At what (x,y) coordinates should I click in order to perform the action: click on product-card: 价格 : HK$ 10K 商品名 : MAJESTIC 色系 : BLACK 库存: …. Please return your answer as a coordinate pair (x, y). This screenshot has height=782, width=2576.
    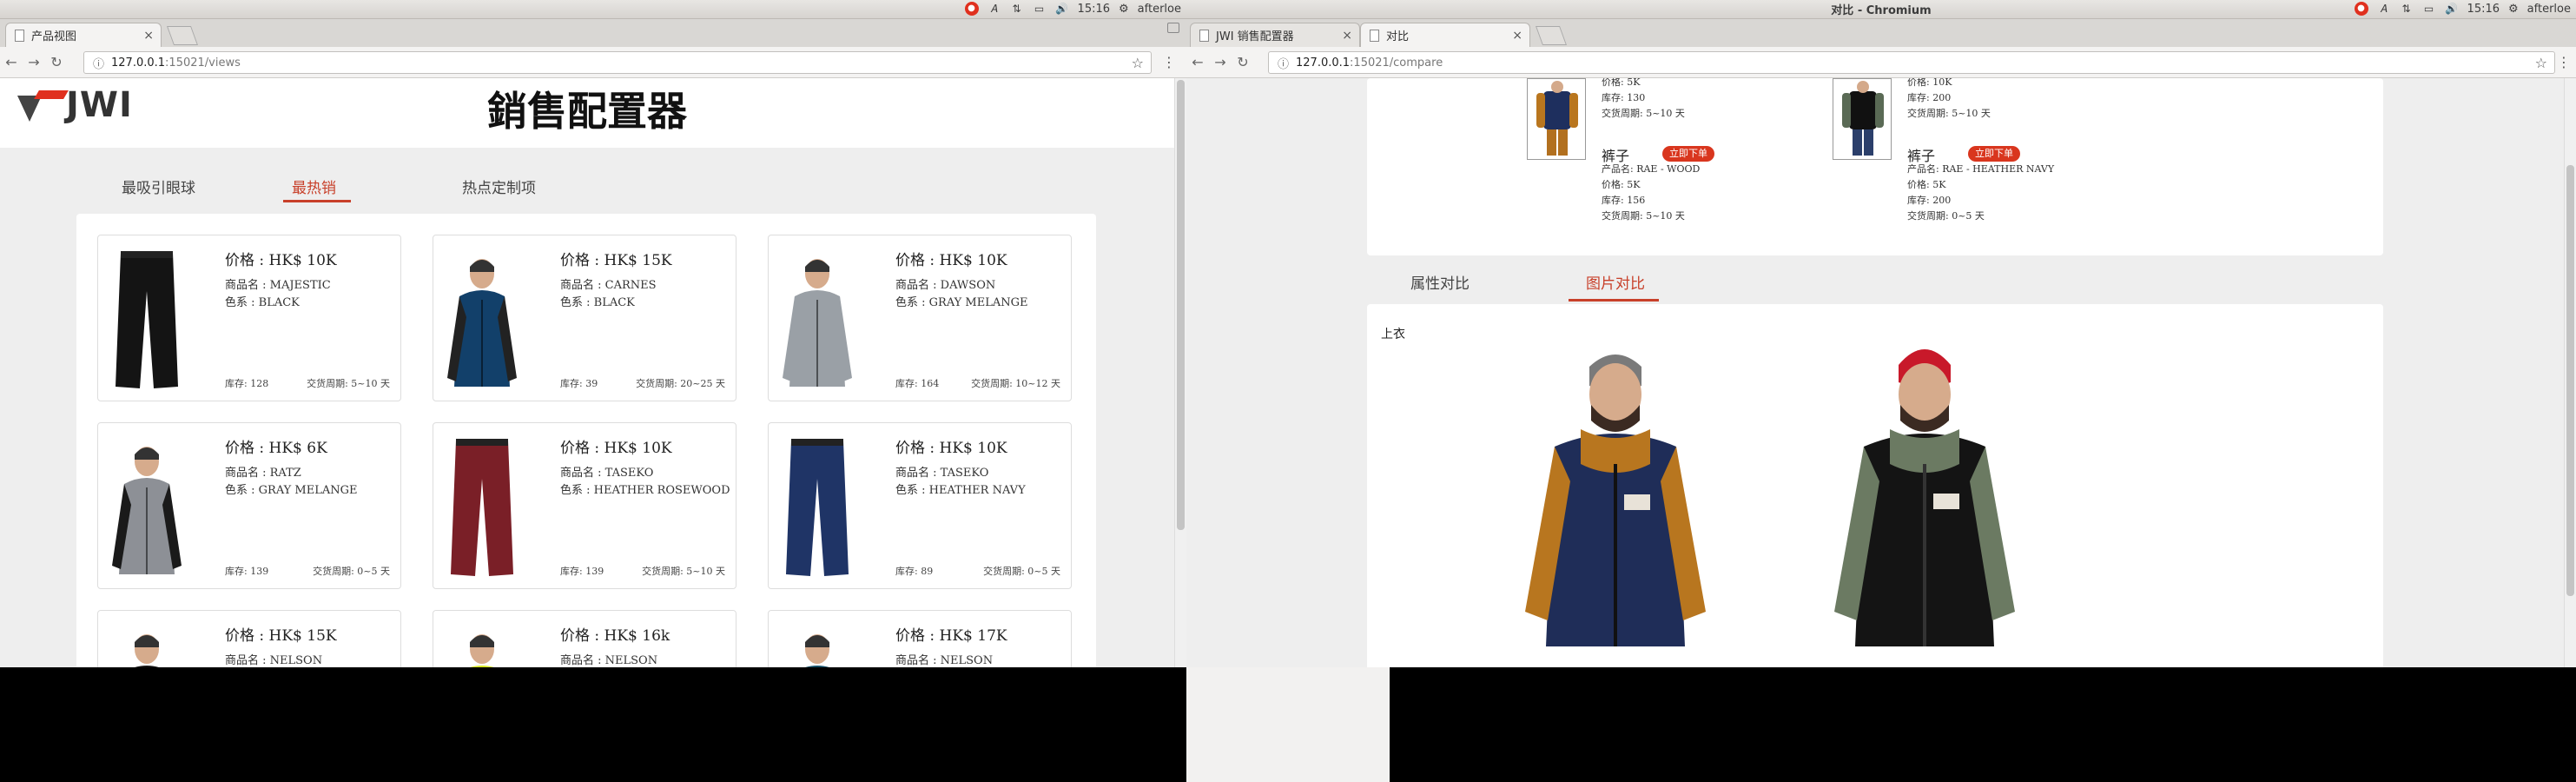
    Looking at the image, I should click on (249, 318).